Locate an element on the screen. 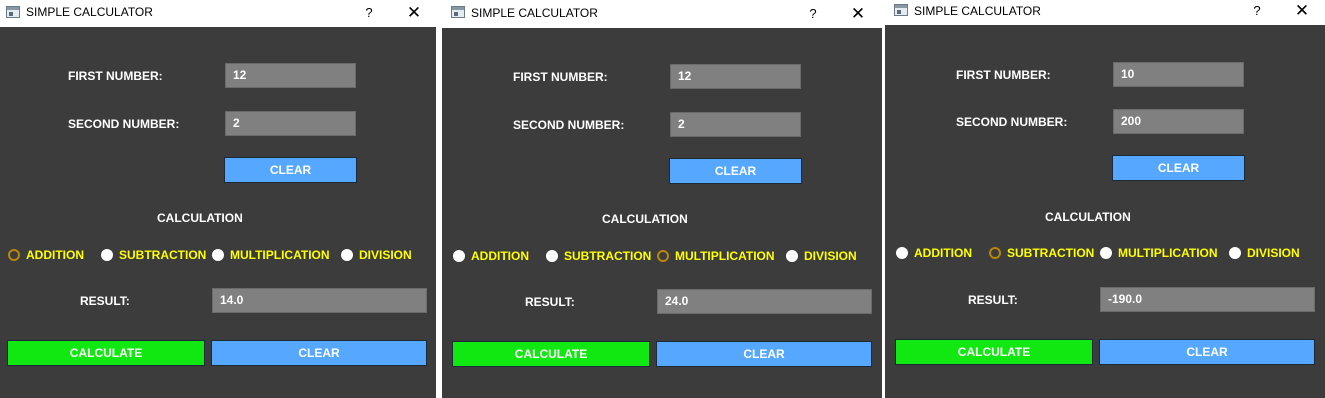 This screenshot has width=1325, height=398. result-field: -190.0 is located at coordinates (1207, 299).